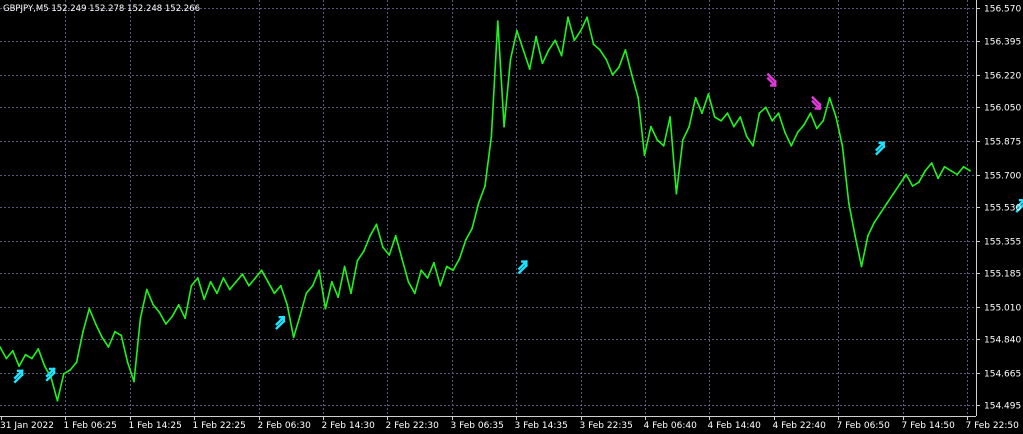 The height and width of the screenshot is (434, 1023). I want to click on time-tick-label: 31 Jan 2022, so click(27, 426).